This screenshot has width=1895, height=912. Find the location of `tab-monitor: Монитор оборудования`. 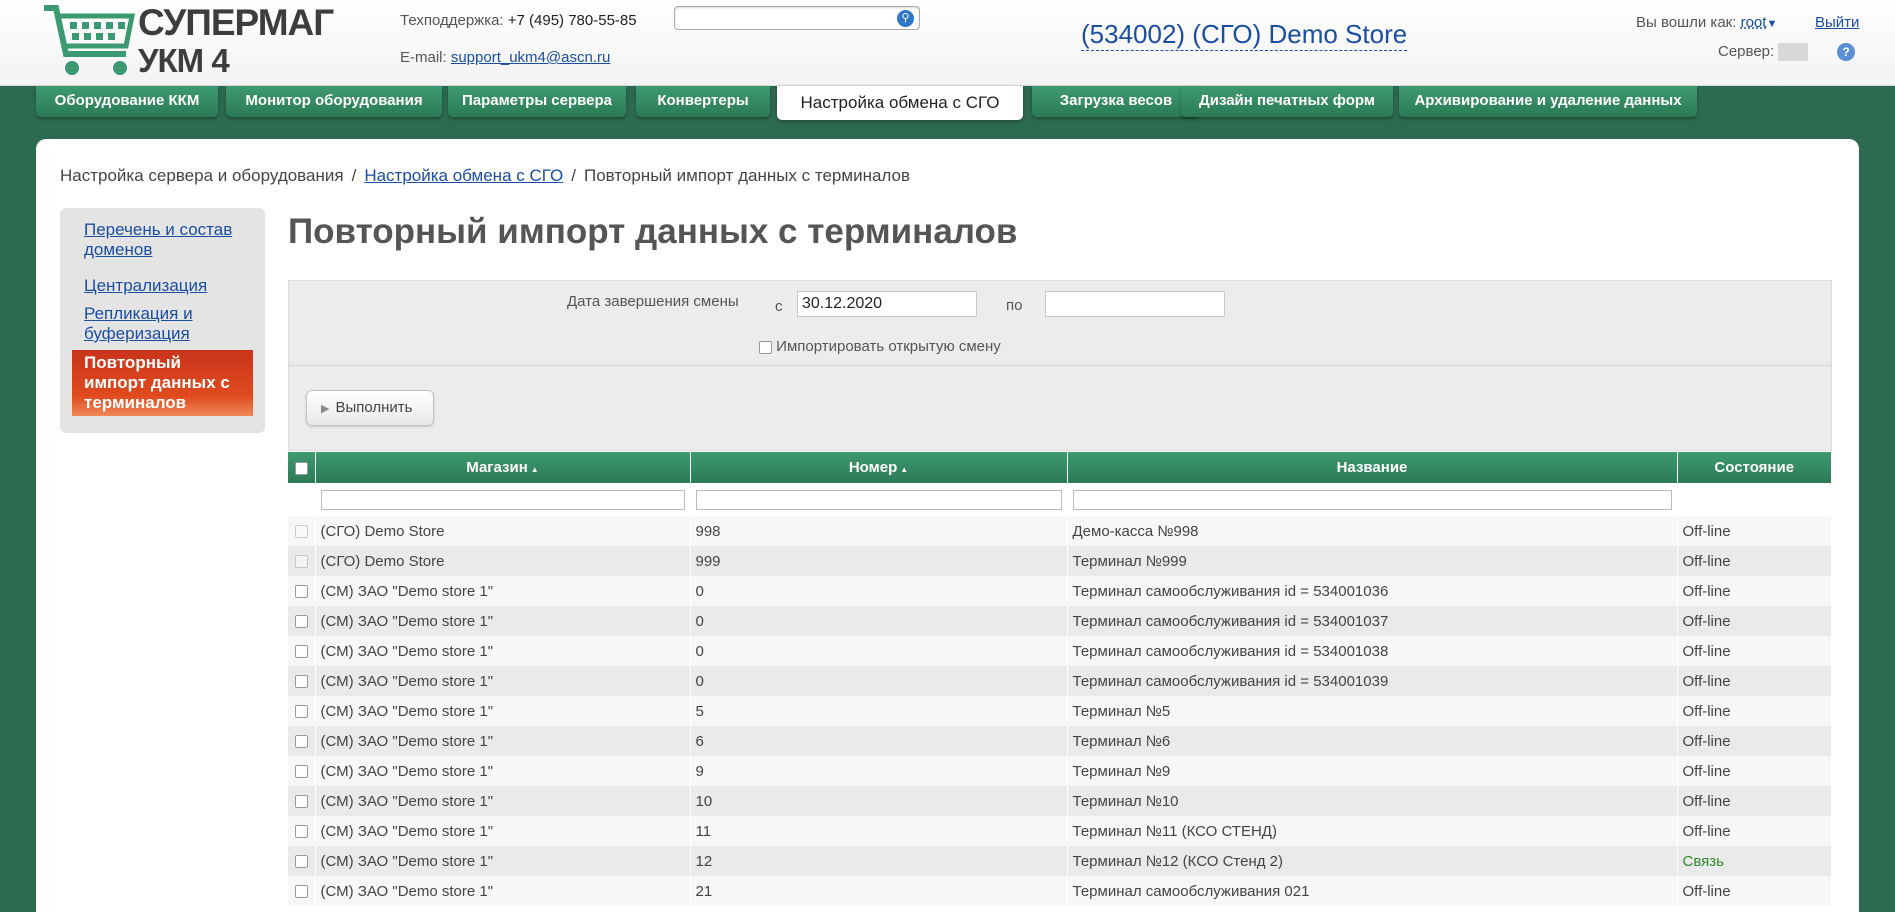

tab-monitor: Монитор оборудования is located at coordinates (334, 101).